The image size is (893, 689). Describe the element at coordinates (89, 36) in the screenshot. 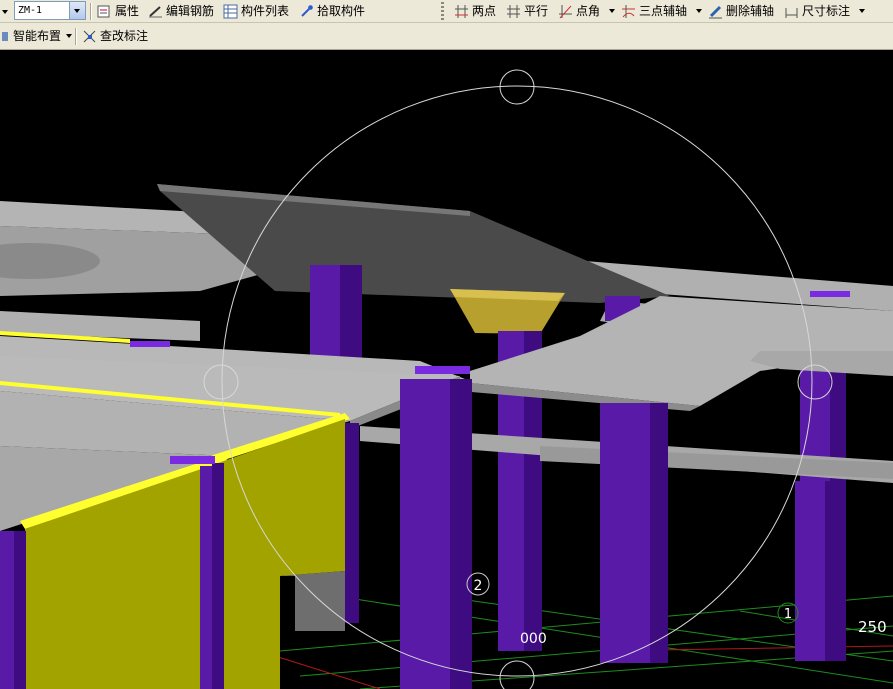

I see `check-annotation-icon` at that location.